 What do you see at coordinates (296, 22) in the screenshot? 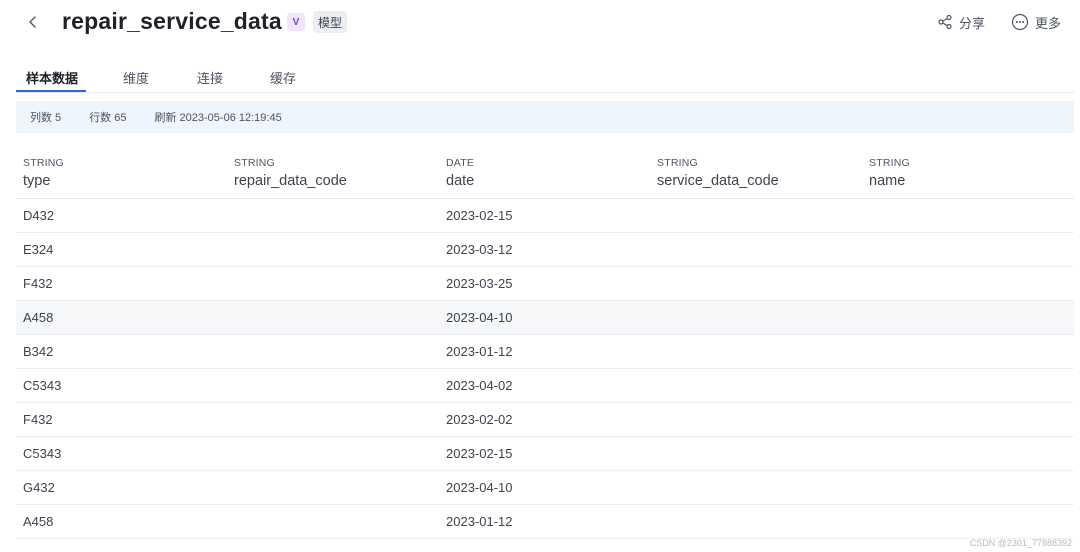
I see `version-badge: V` at bounding box center [296, 22].